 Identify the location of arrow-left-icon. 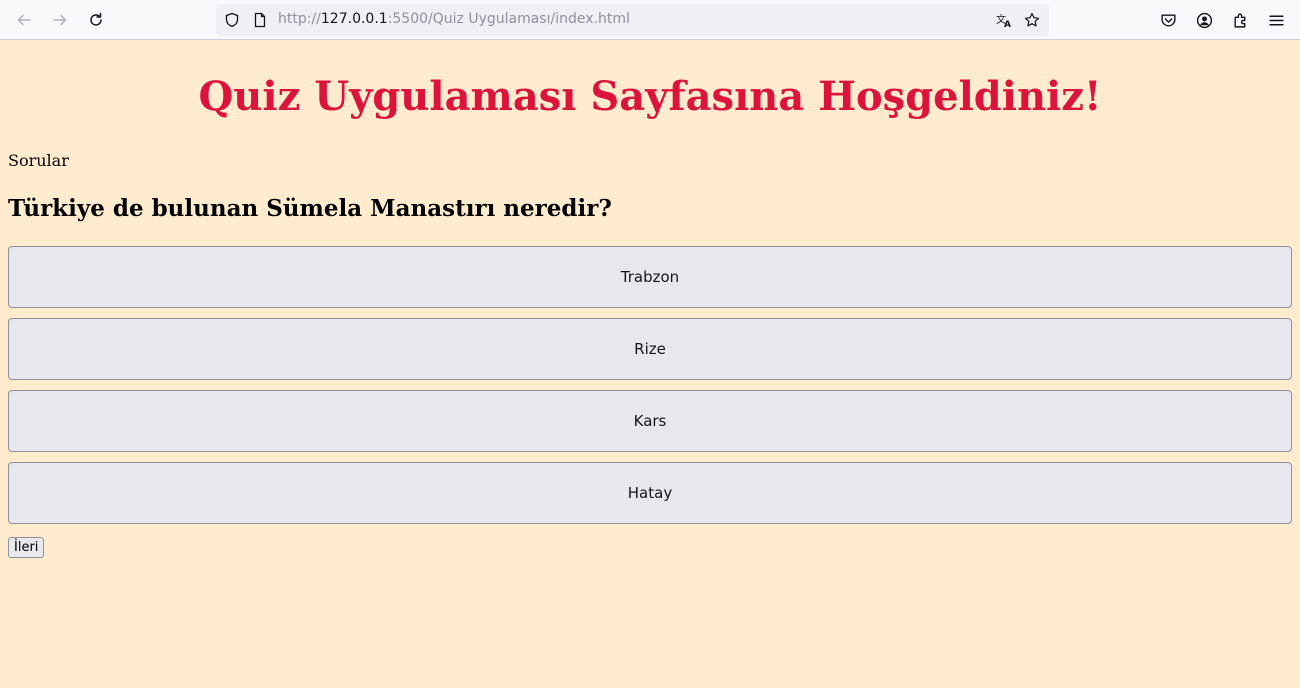
(24, 20).